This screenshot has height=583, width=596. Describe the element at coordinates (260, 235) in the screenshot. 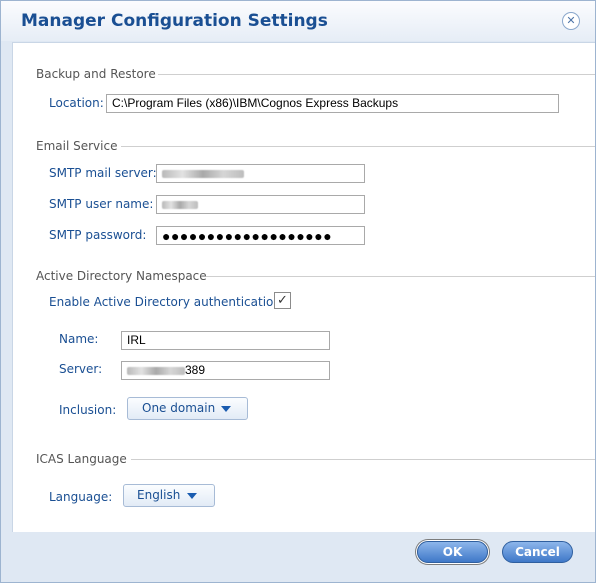

I see `smtp-password-field: ●●●●●●●●●●●●●●●●●●●` at that location.